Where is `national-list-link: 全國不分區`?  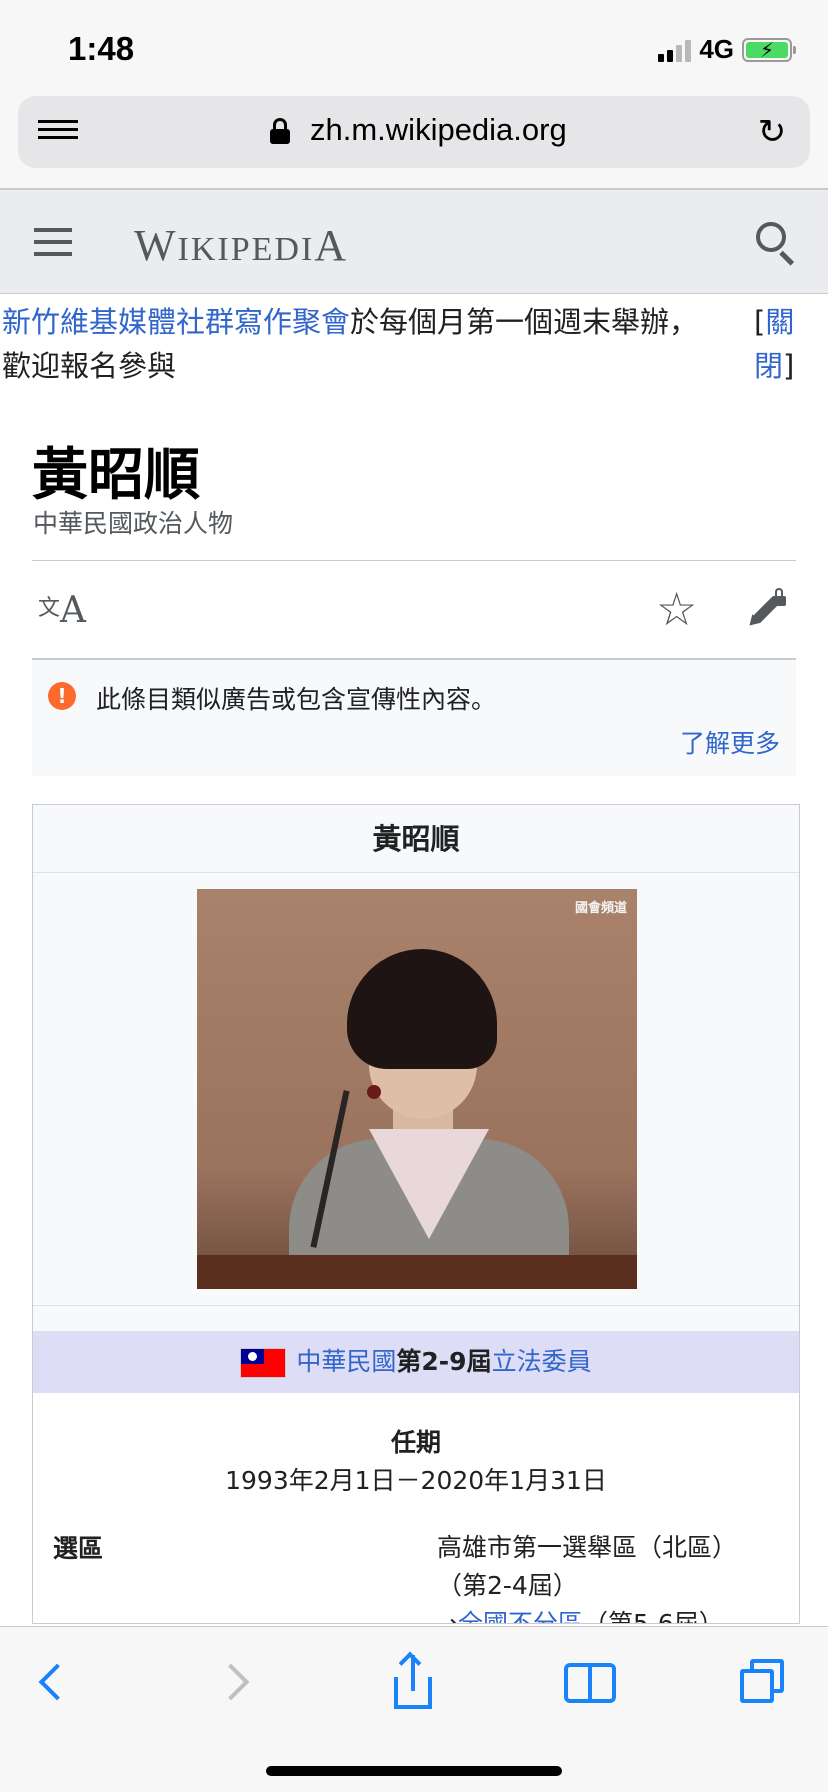
national-list-link: 全國不分區 is located at coordinates (520, 1616).